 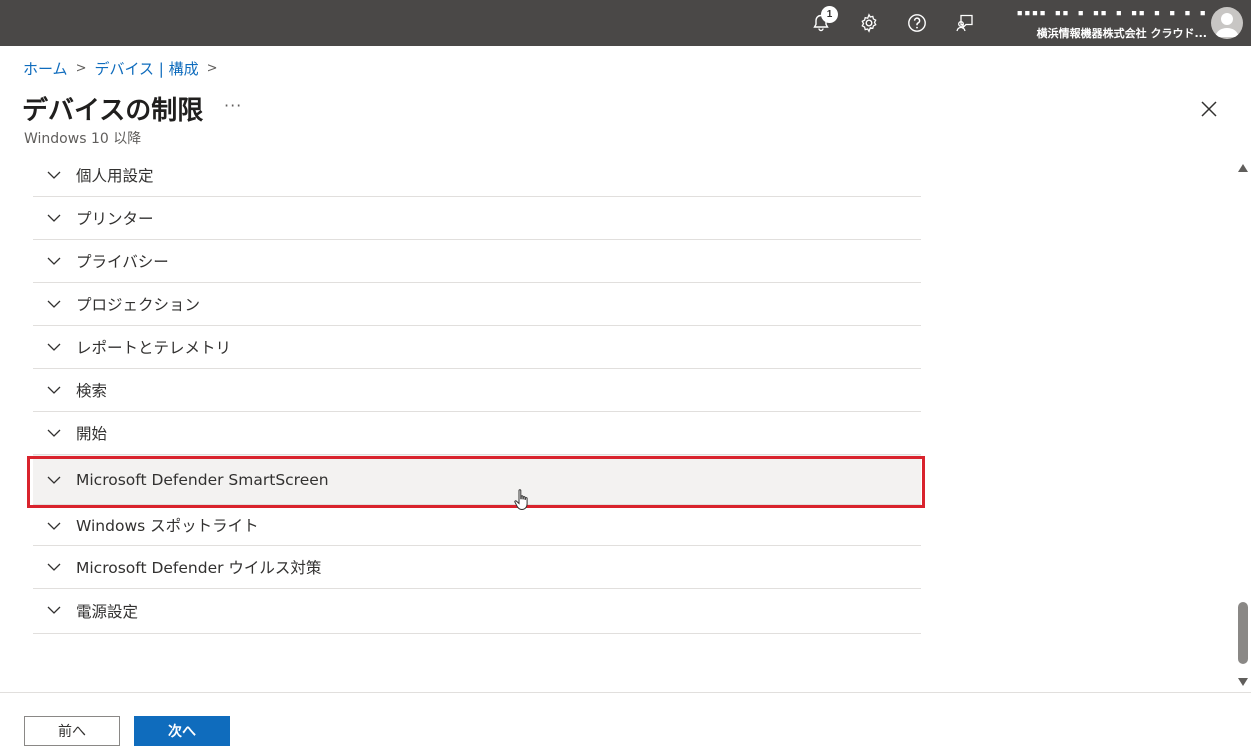 I want to click on section-search: 検索, so click(x=477, y=390).